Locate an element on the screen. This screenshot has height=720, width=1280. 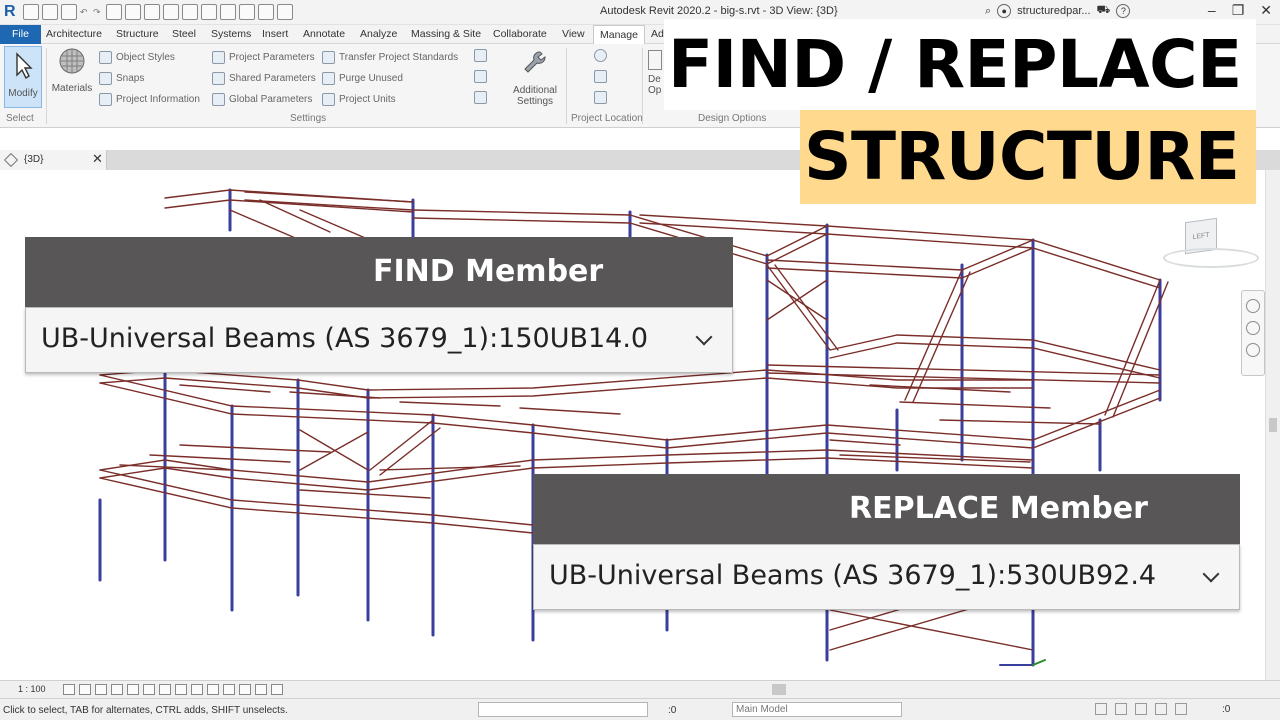
select-by-face-icon is located at coordinates (1161, 709).